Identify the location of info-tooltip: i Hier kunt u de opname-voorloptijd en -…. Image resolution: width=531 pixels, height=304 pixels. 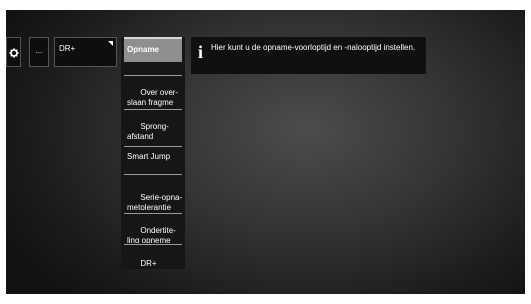
(308, 55).